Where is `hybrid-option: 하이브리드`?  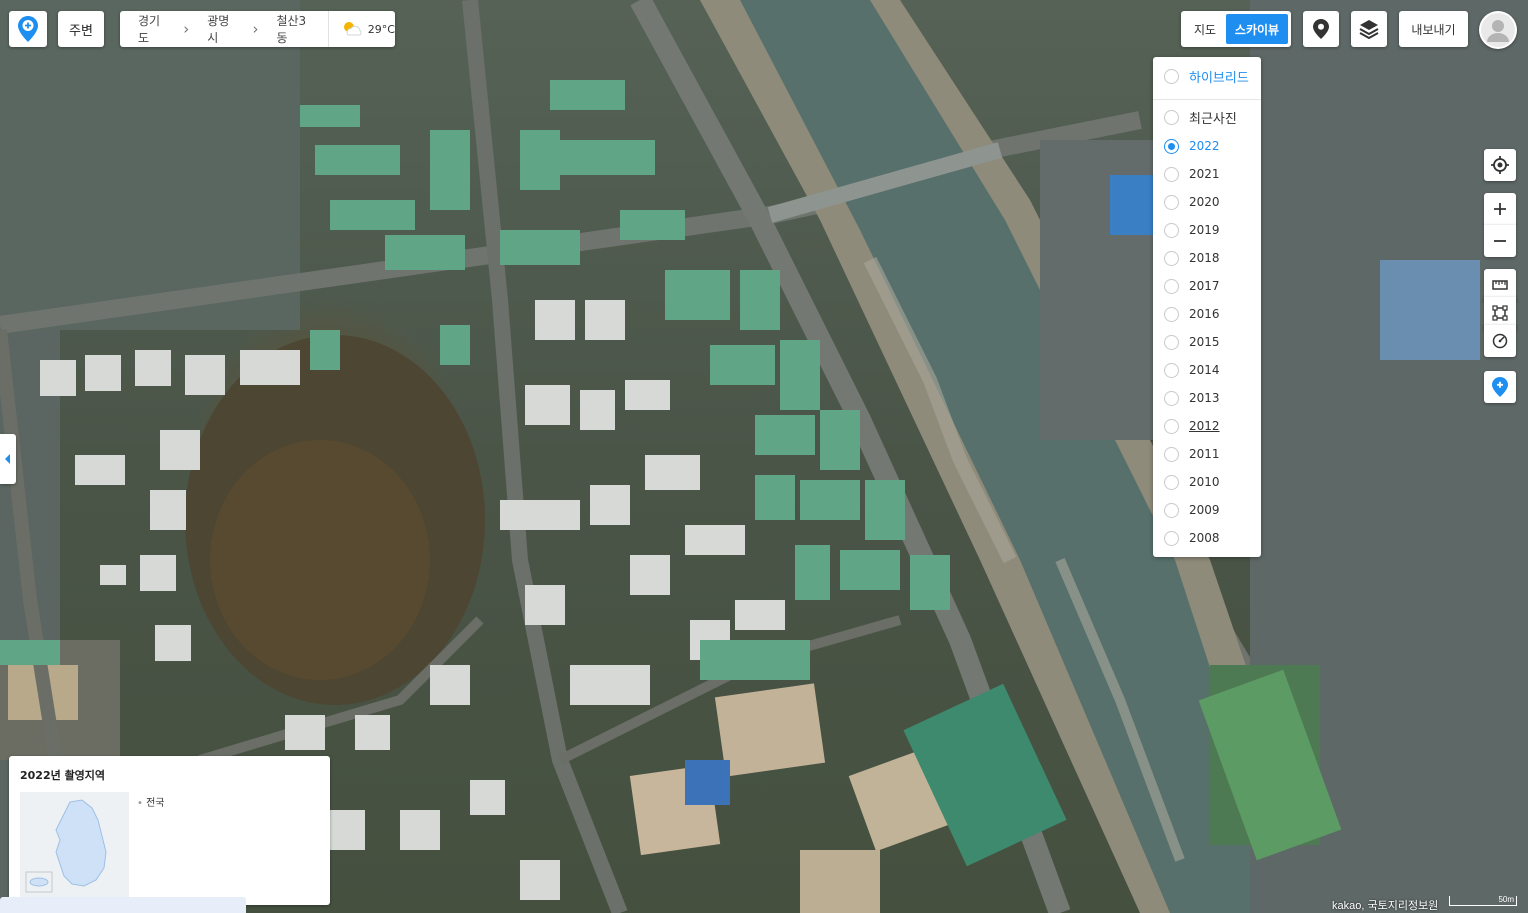
hybrid-option: 하이브리드 is located at coordinates (1207, 76).